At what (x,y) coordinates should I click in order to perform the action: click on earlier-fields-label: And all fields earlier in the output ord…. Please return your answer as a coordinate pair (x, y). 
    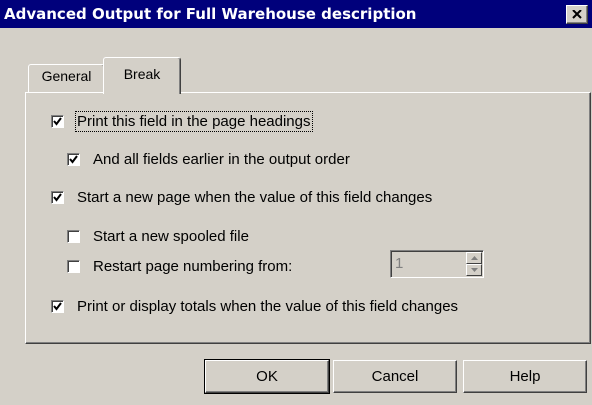
    Looking at the image, I should click on (221, 159).